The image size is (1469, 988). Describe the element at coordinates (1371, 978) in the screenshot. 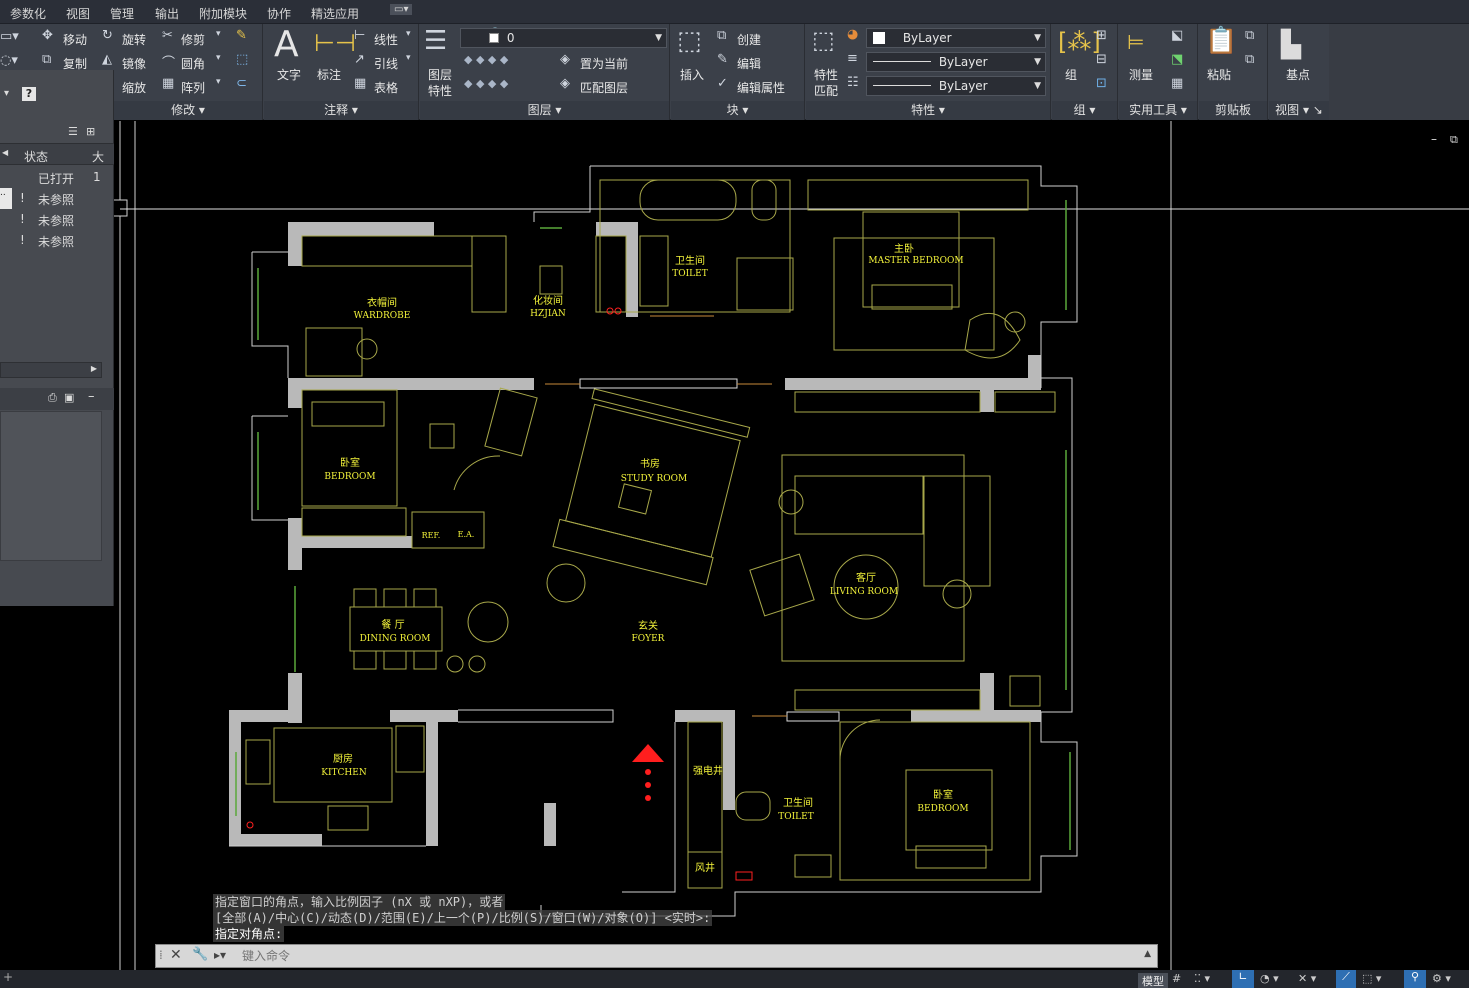

I see `lineweight-toggle-icon: ⬚ ▾` at that location.